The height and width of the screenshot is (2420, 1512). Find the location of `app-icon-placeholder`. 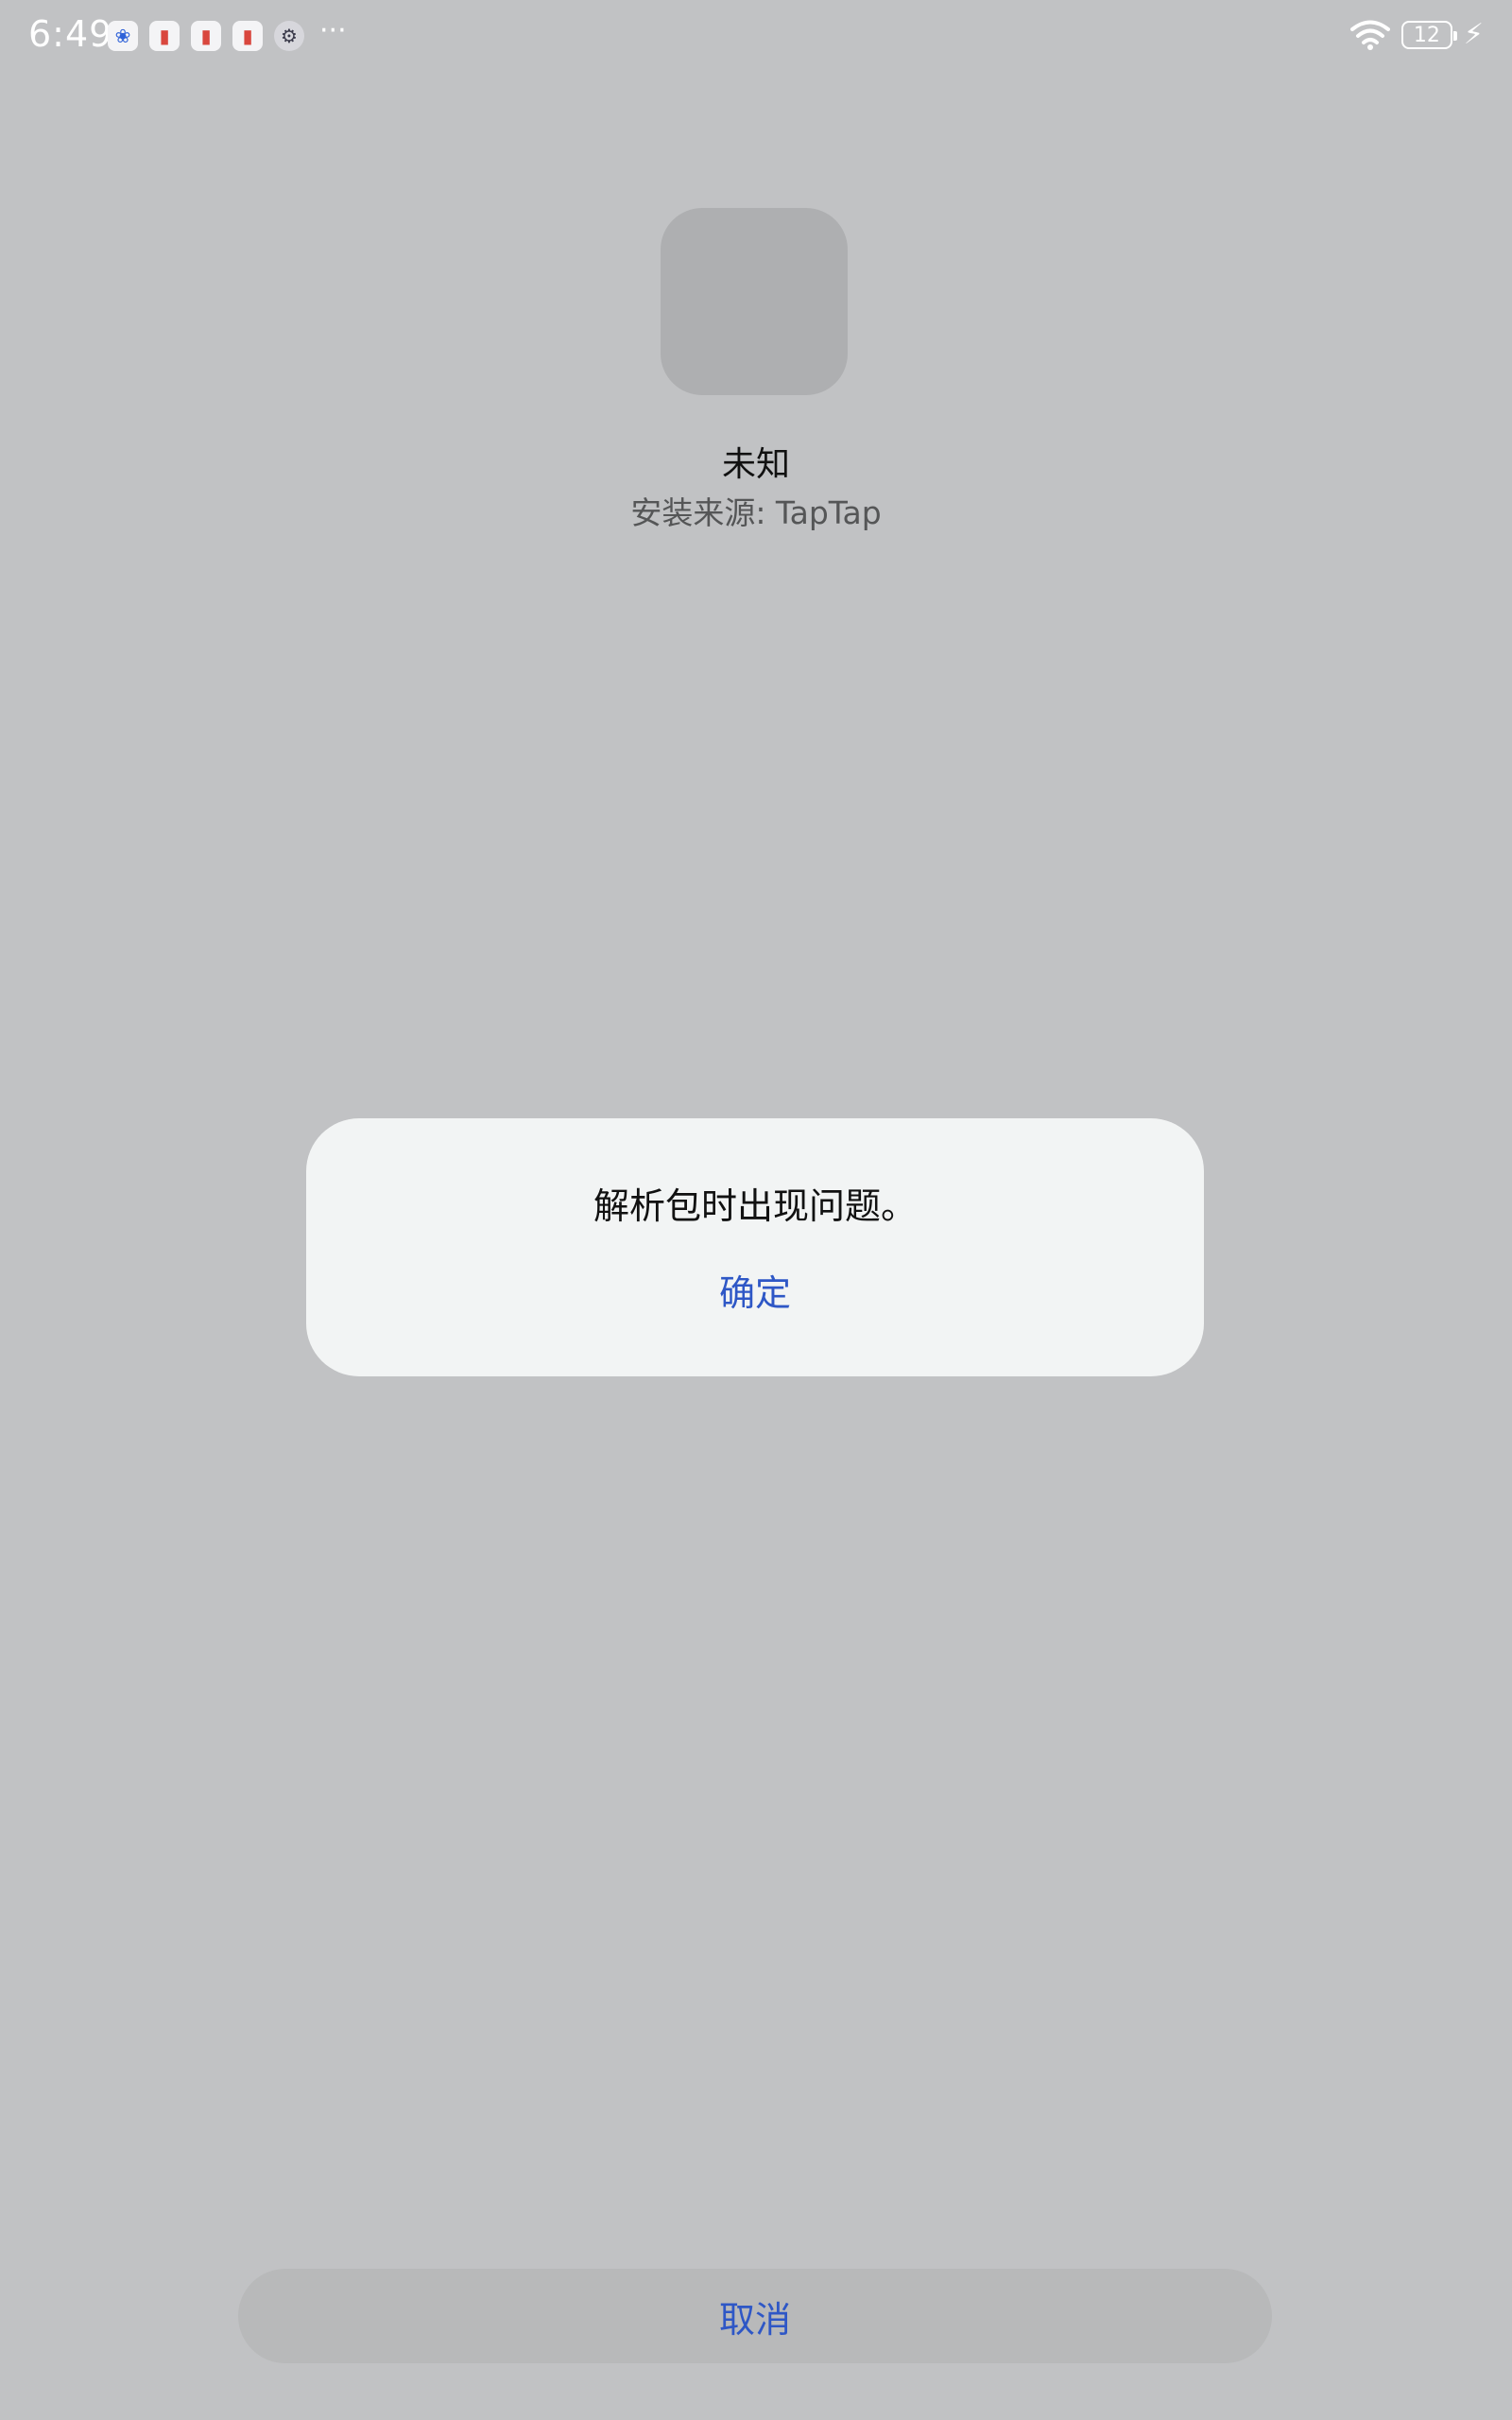

app-icon-placeholder is located at coordinates (754, 302).